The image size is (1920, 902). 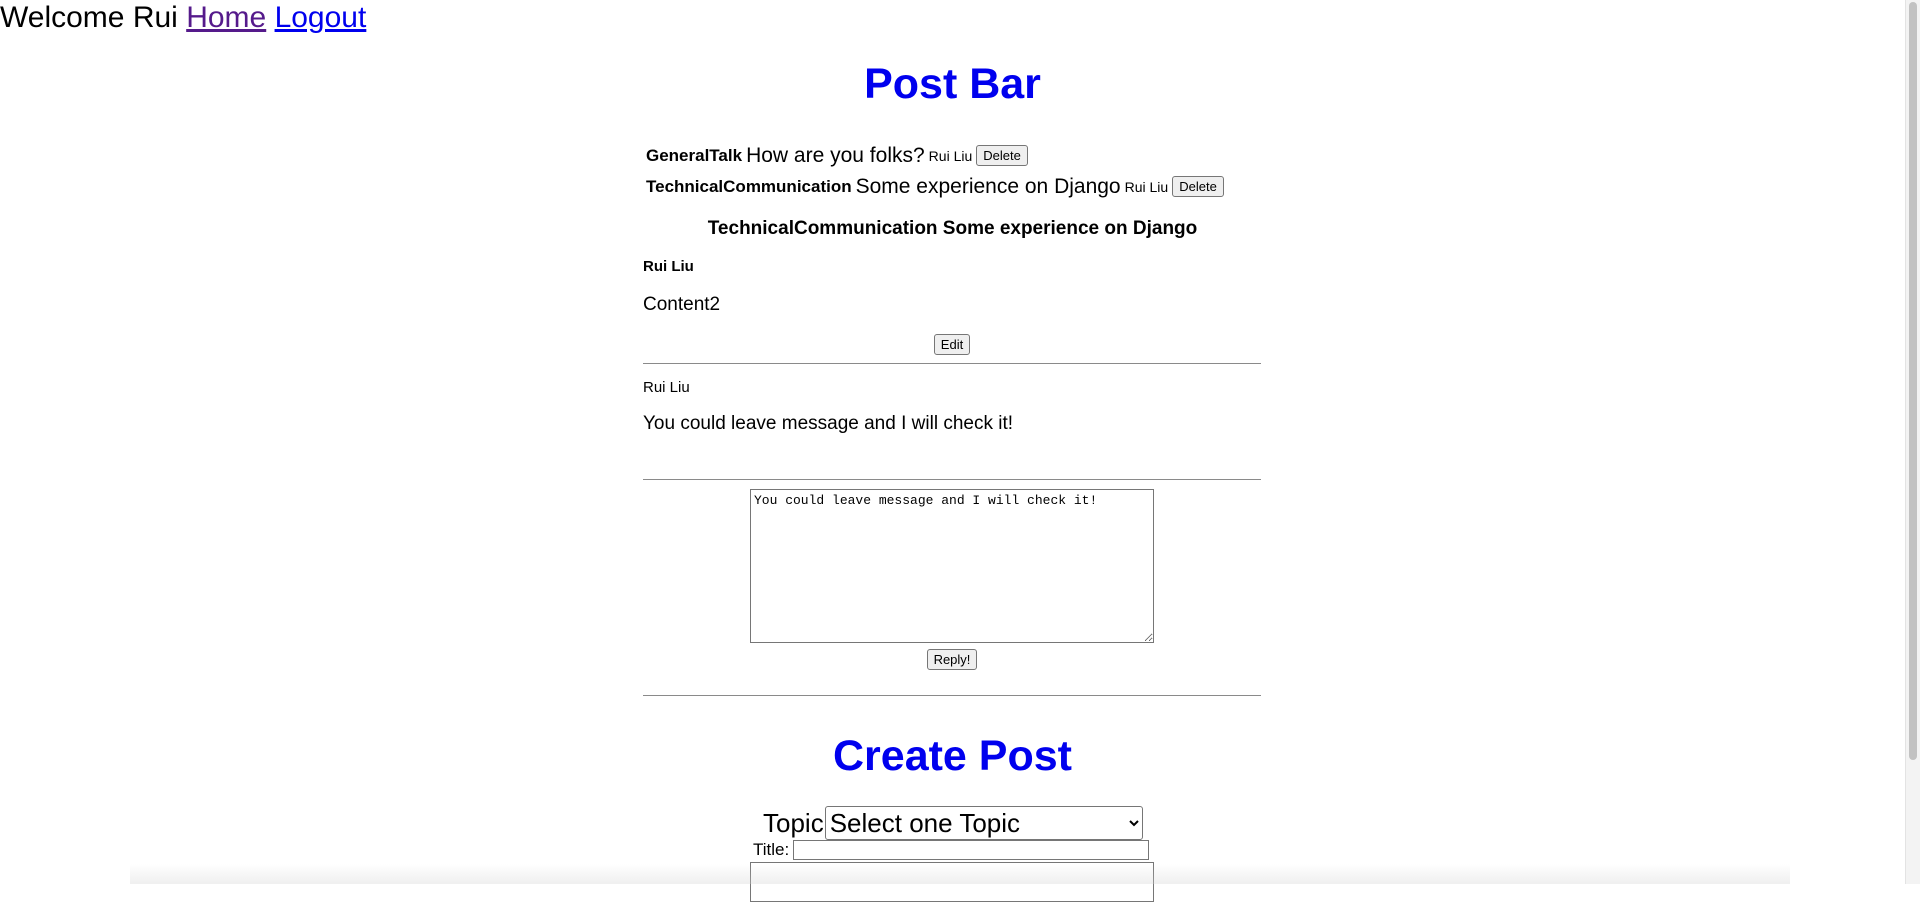 What do you see at coordinates (793, 822) in the screenshot?
I see `topic-label: Topic` at bounding box center [793, 822].